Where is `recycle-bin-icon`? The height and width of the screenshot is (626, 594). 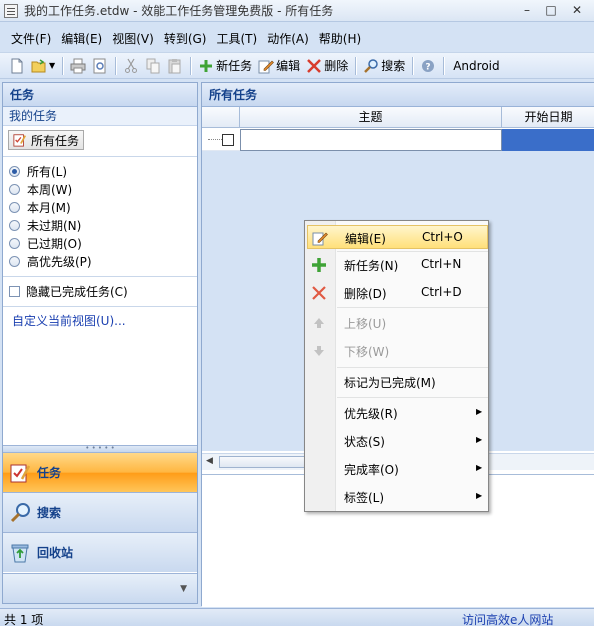 recycle-bin-icon is located at coordinates (20, 553).